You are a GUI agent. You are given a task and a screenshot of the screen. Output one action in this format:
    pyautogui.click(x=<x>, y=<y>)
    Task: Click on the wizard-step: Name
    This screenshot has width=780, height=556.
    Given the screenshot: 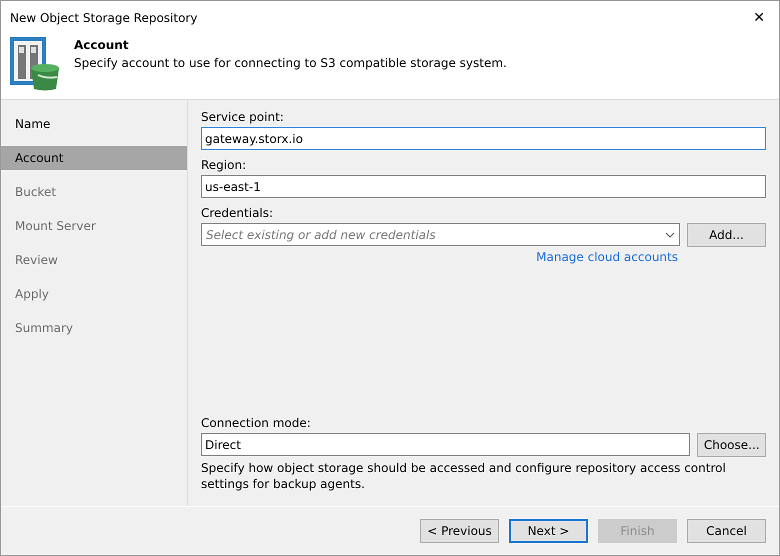 What is the action you would take?
    pyautogui.click(x=94, y=124)
    